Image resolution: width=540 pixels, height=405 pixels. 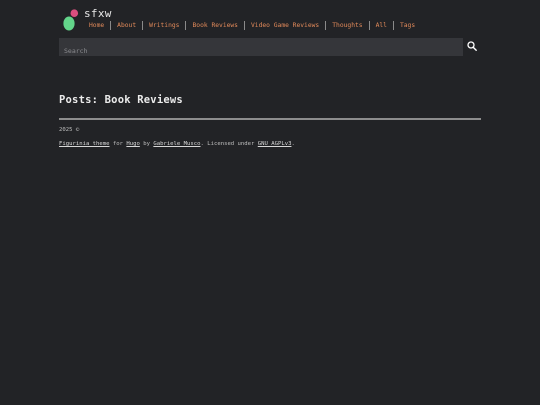 I want to click on nav-item-about: About, so click(x=126, y=25).